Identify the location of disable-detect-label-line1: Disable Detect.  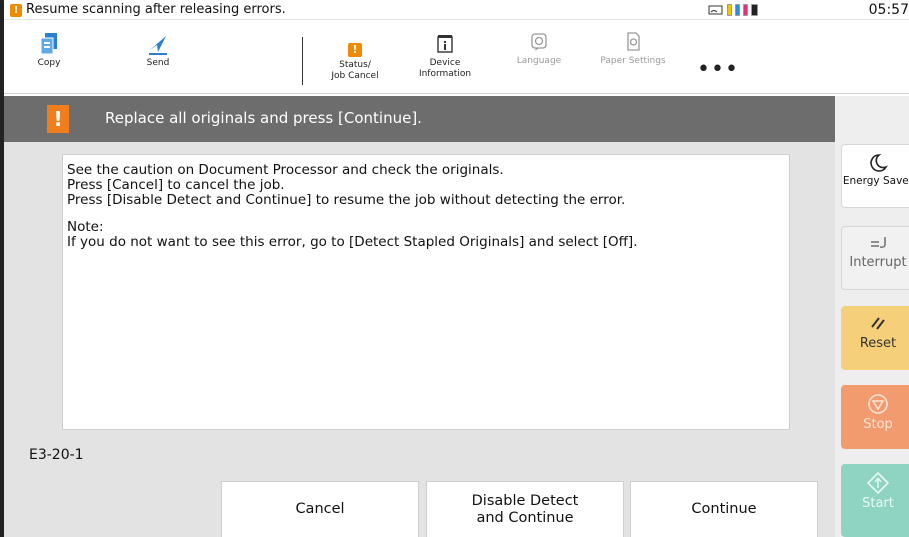
(525, 500).